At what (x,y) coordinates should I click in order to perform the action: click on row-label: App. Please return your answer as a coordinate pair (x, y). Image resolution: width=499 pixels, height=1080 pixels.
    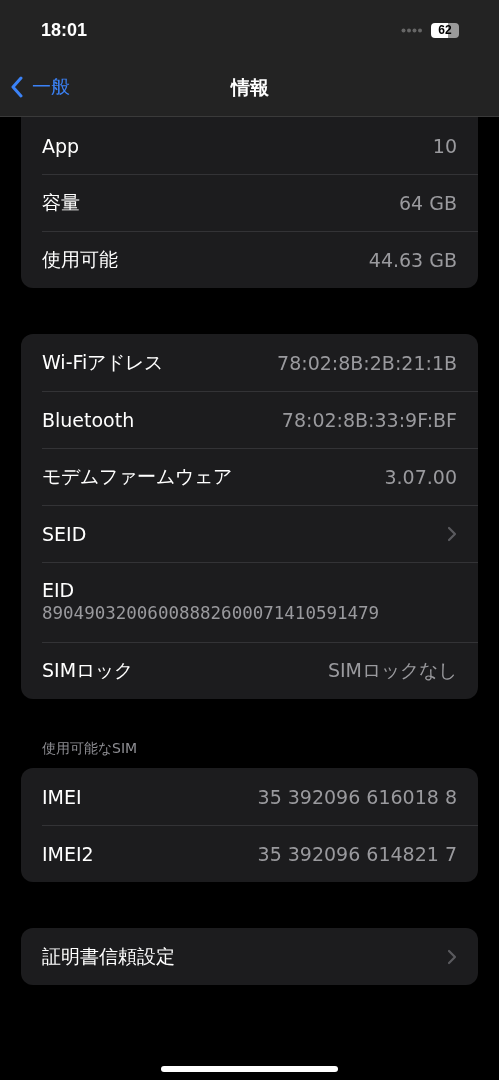
    Looking at the image, I should click on (61, 145).